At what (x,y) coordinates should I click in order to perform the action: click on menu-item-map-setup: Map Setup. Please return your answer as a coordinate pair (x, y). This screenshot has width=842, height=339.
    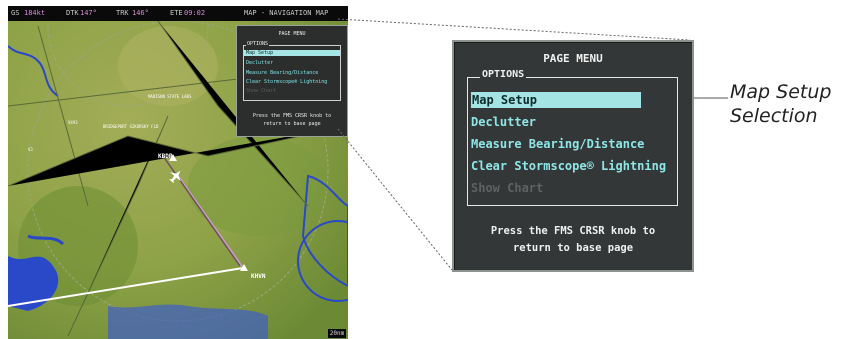
    Looking at the image, I should click on (556, 100).